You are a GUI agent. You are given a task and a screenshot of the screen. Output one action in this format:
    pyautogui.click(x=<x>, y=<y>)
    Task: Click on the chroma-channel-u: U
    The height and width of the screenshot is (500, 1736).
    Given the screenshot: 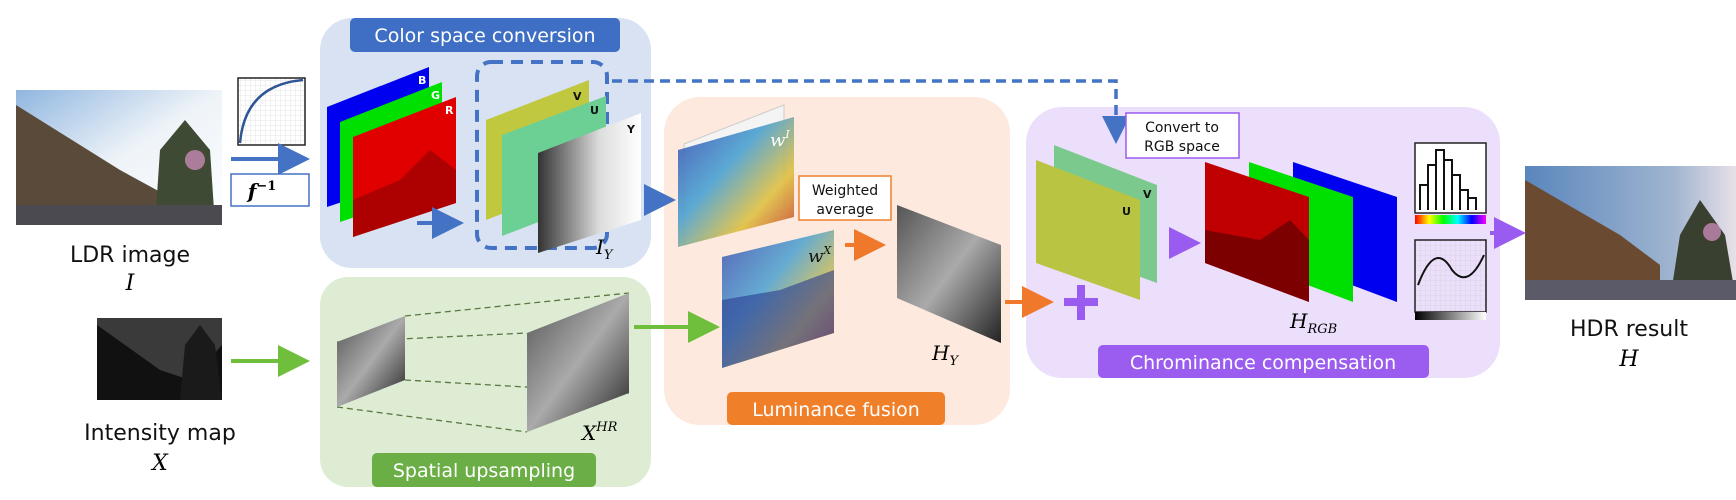 What is the action you would take?
    pyautogui.click(x=1126, y=211)
    